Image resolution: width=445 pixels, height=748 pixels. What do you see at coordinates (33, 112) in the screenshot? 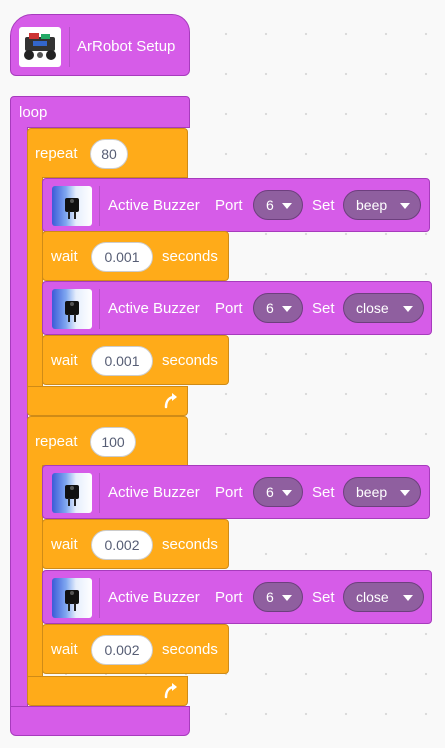
I see `loop-label: loop` at bounding box center [33, 112].